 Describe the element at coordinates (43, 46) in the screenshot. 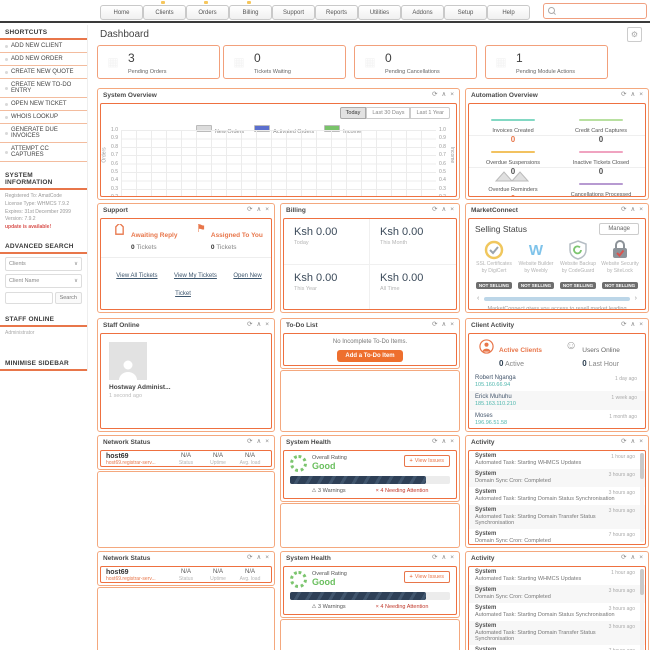

I see `sidebar-item-add-new-client: ADD NEW CLIENT` at that location.